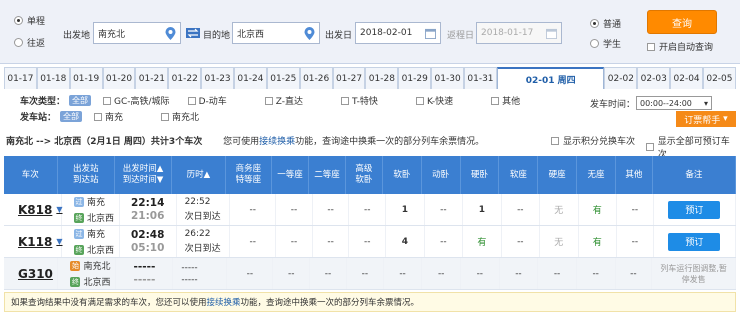 The width and height of the screenshot is (740, 322). I want to click on type-option: GC-高铁/城际, so click(136, 100).